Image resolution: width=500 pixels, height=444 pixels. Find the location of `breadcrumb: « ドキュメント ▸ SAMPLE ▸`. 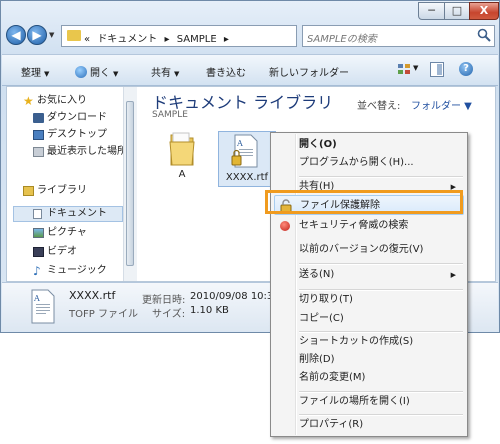

breadcrumb: « ドキュメント ▸ SAMPLE ▸ is located at coordinates (156, 37).